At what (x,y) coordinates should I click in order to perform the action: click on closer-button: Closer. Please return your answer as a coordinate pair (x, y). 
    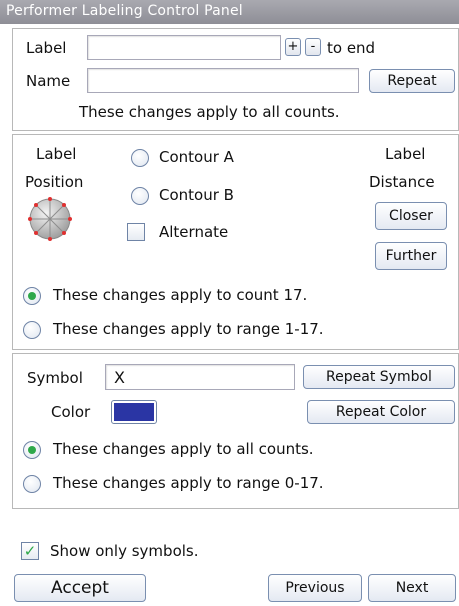
    Looking at the image, I should click on (411, 216).